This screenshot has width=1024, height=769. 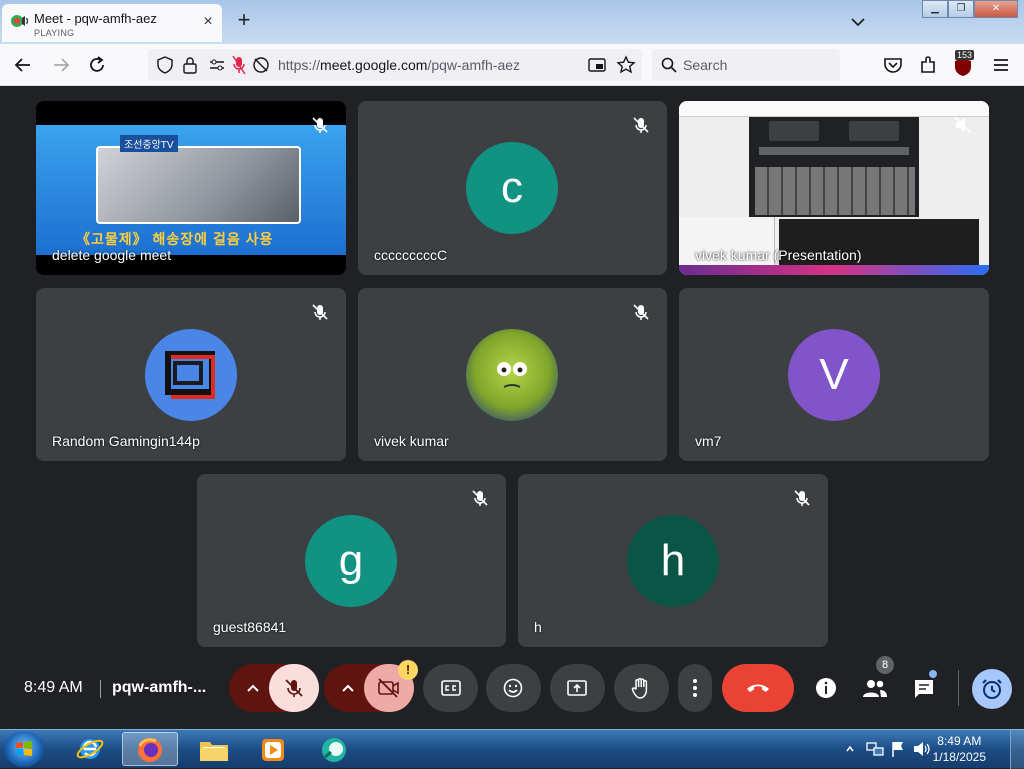 I want to click on shared-screen-taskbar, so click(x=834, y=270).